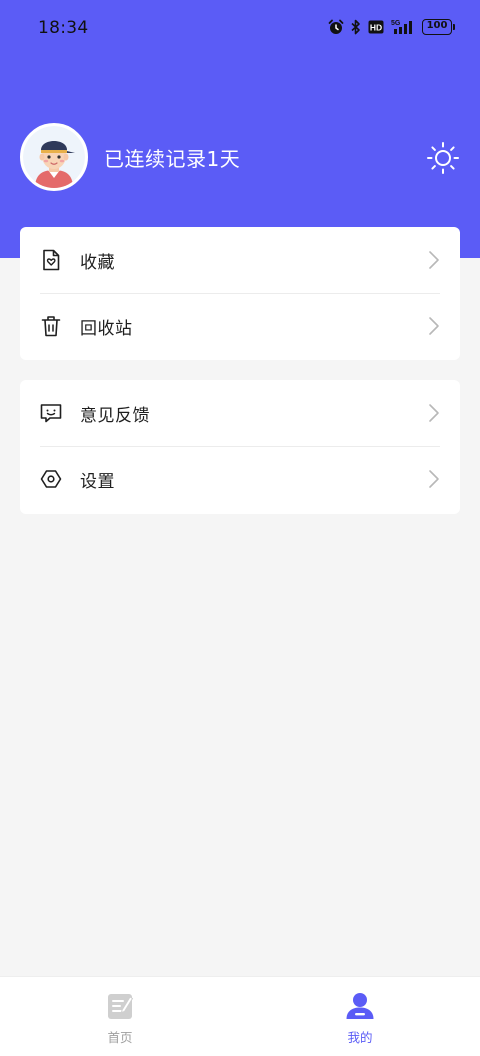 Image resolution: width=480 pixels, height=1056 pixels. I want to click on network-label: 5G, so click(396, 23).